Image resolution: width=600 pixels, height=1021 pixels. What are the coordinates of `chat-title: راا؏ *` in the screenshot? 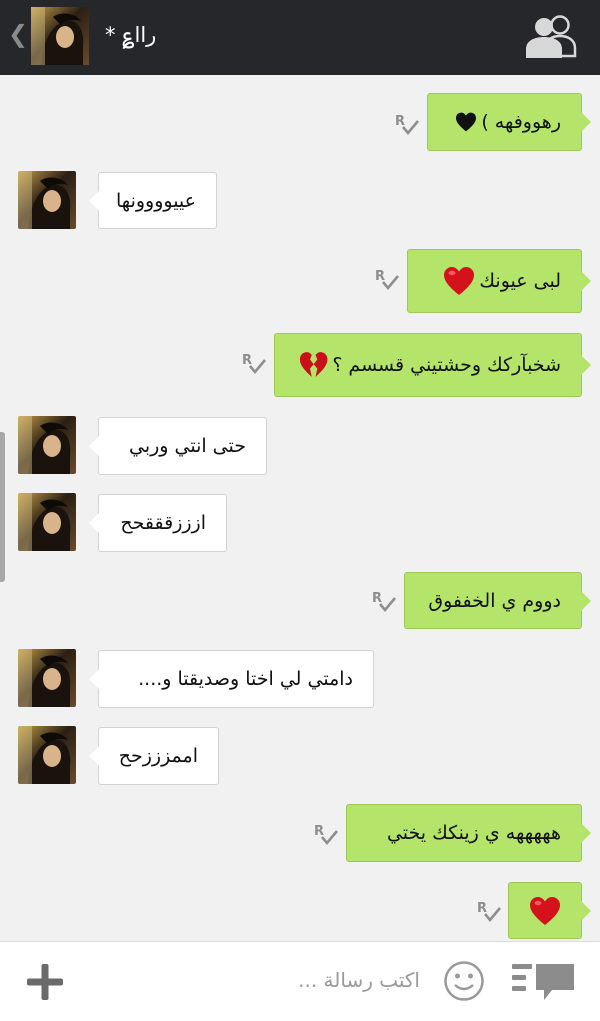 It's located at (130, 35).